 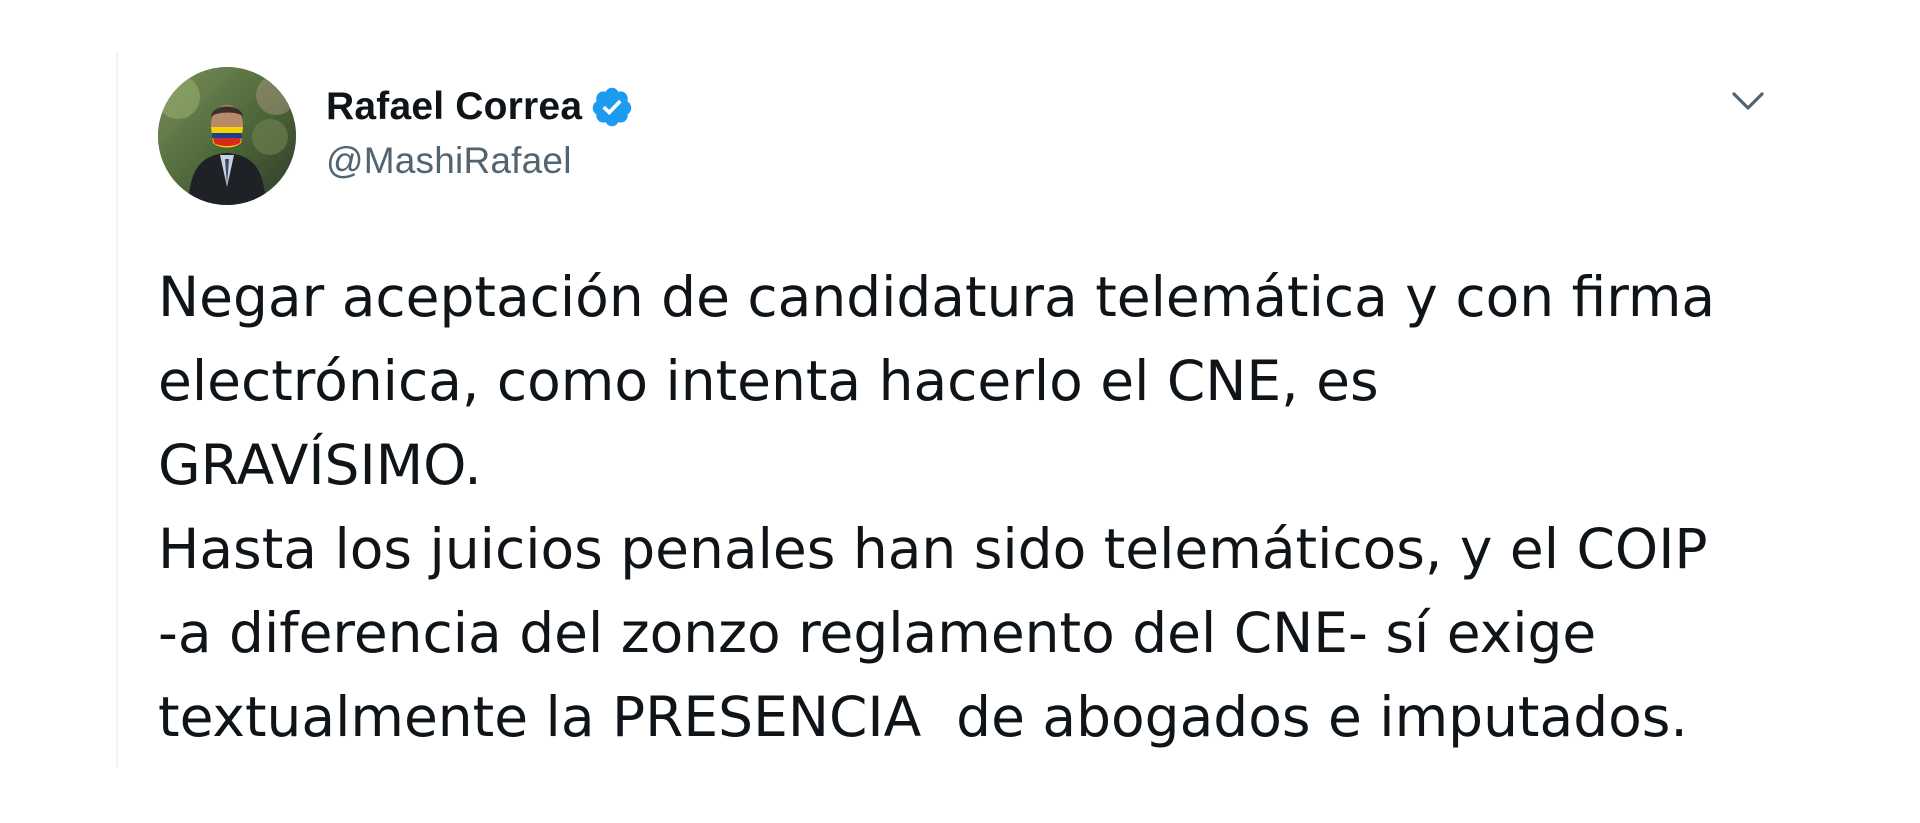 What do you see at coordinates (320, 465) in the screenshot?
I see `tweet-text-line: GRAVÍSIMO.` at bounding box center [320, 465].